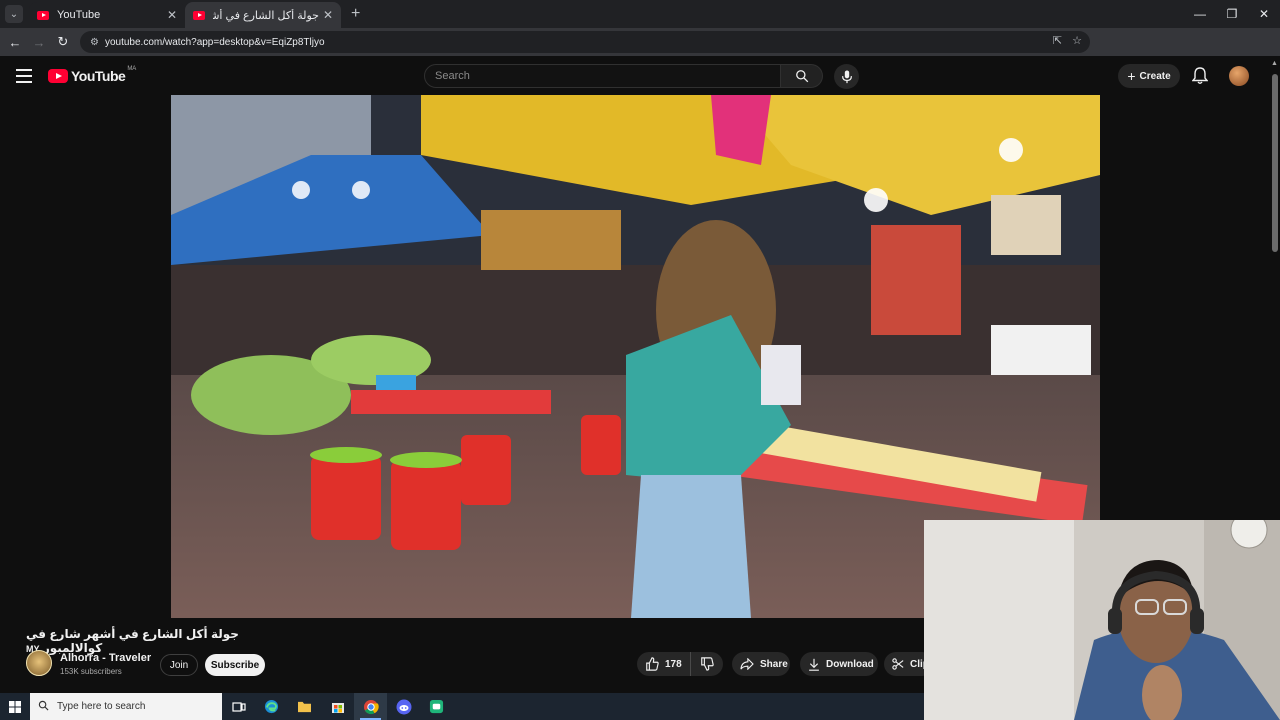 The width and height of the screenshot is (1280, 720). I want to click on channel-avatar, so click(39, 663).